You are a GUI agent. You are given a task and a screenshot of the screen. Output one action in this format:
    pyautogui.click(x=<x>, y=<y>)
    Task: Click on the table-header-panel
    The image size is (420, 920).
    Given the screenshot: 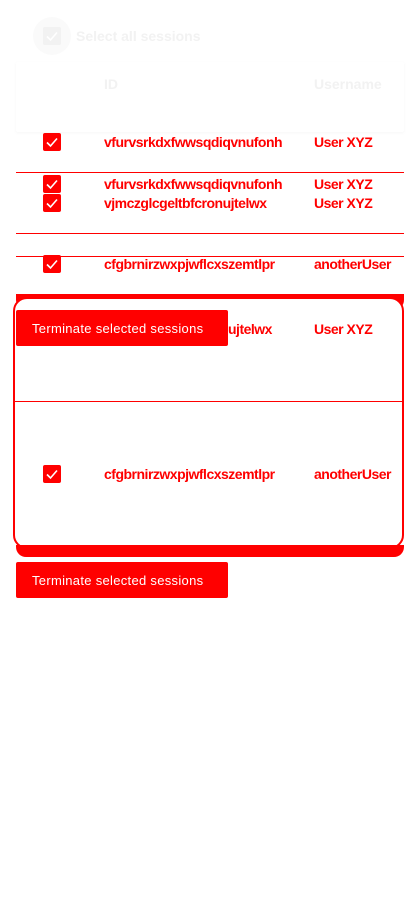 What is the action you would take?
    pyautogui.click(x=210, y=97)
    